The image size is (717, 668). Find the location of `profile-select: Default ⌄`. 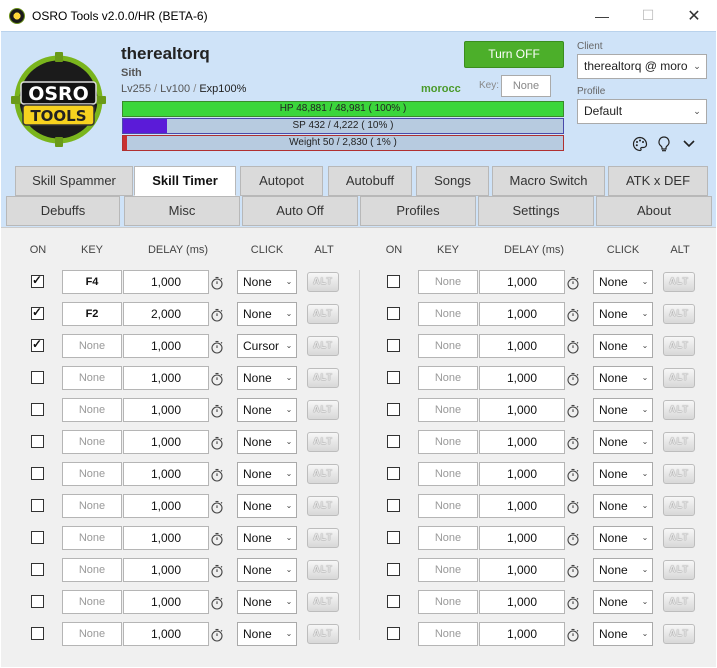

profile-select: Default ⌄ is located at coordinates (642, 111).